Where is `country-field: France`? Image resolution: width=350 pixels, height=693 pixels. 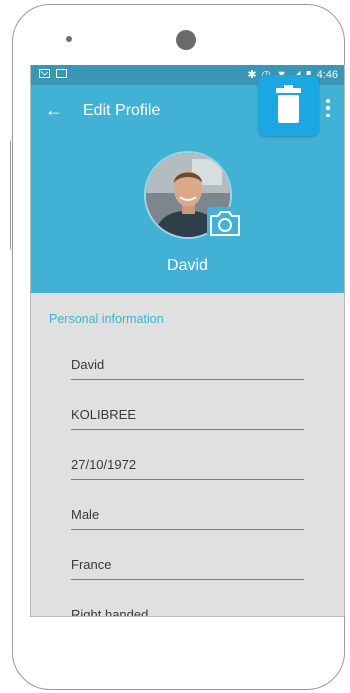 country-field: France is located at coordinates (187, 565).